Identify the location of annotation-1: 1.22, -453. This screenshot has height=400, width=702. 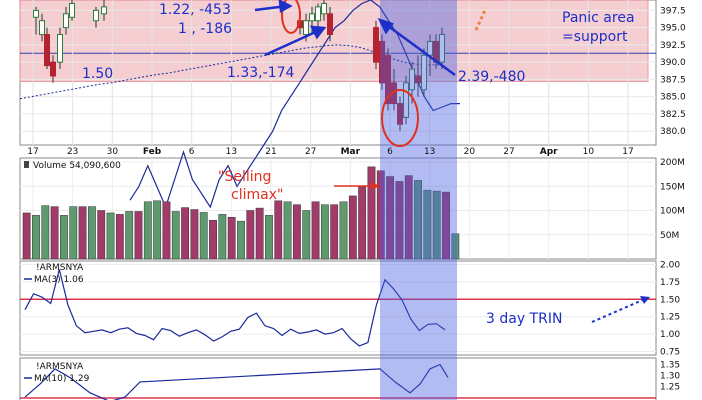
(195, 10).